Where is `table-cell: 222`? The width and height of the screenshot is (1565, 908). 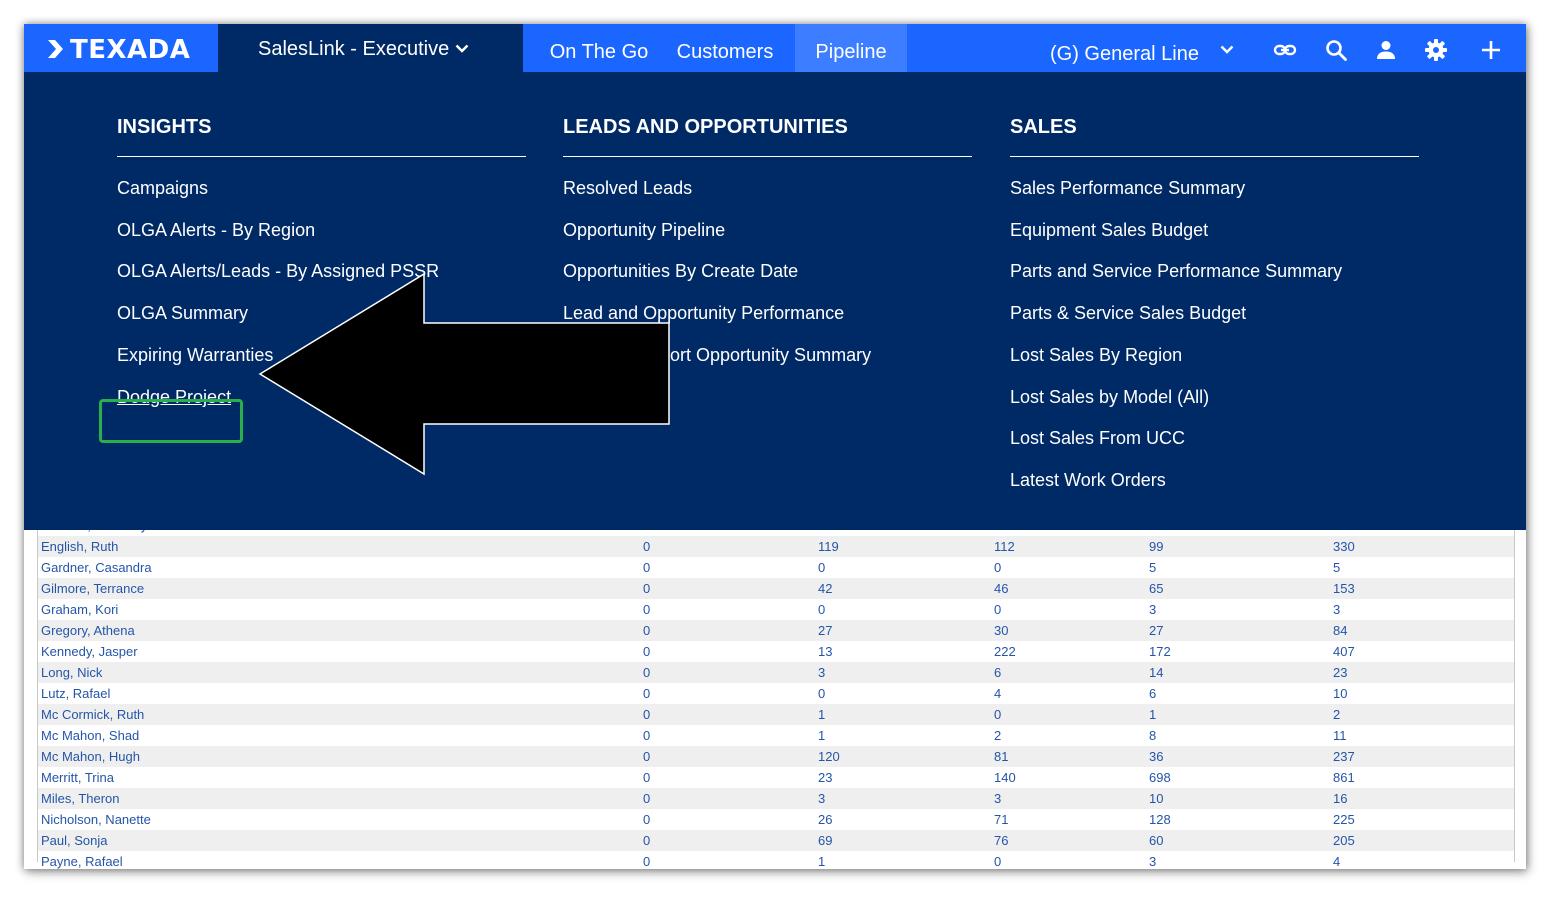 table-cell: 222 is located at coordinates (1005, 651).